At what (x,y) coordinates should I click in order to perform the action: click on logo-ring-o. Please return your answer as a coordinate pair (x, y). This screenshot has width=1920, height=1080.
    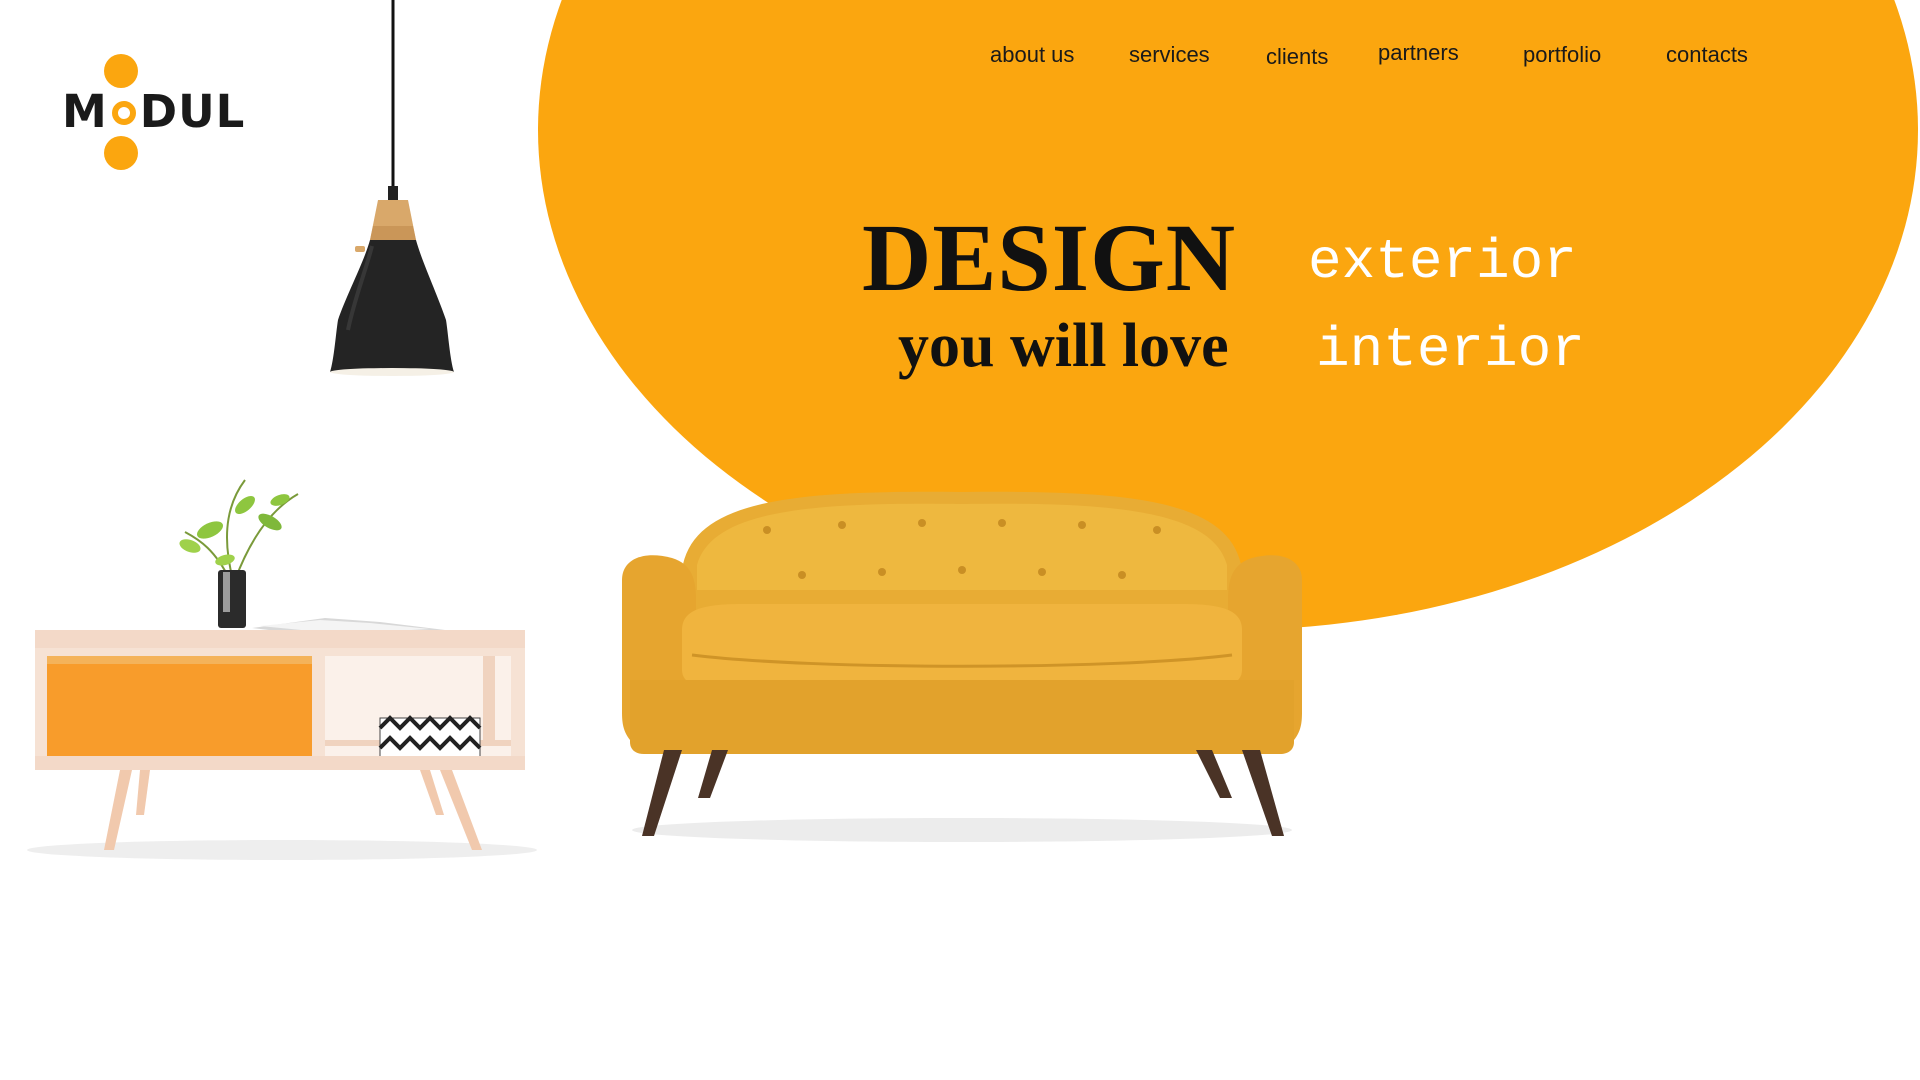
    Looking at the image, I should click on (123, 113).